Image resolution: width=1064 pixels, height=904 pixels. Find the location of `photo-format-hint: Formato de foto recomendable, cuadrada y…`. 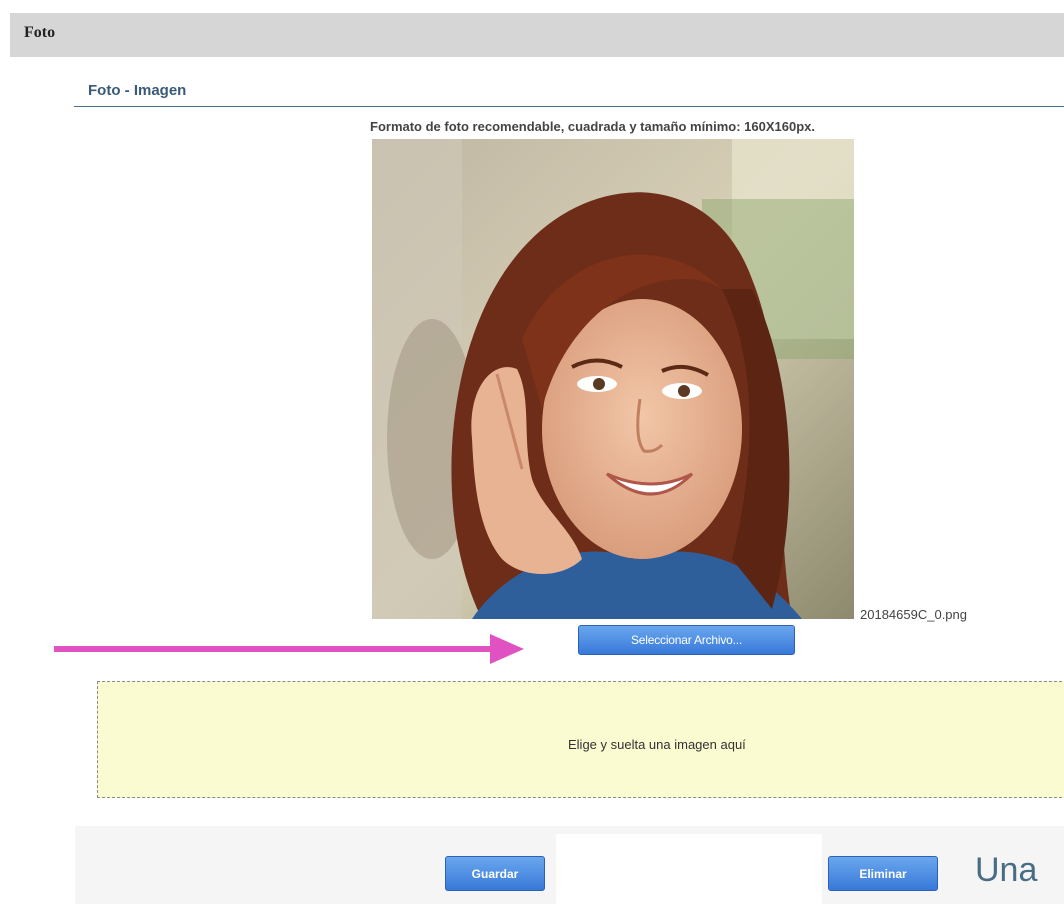

photo-format-hint: Formato de foto recomendable, cuadrada y… is located at coordinates (593, 126).